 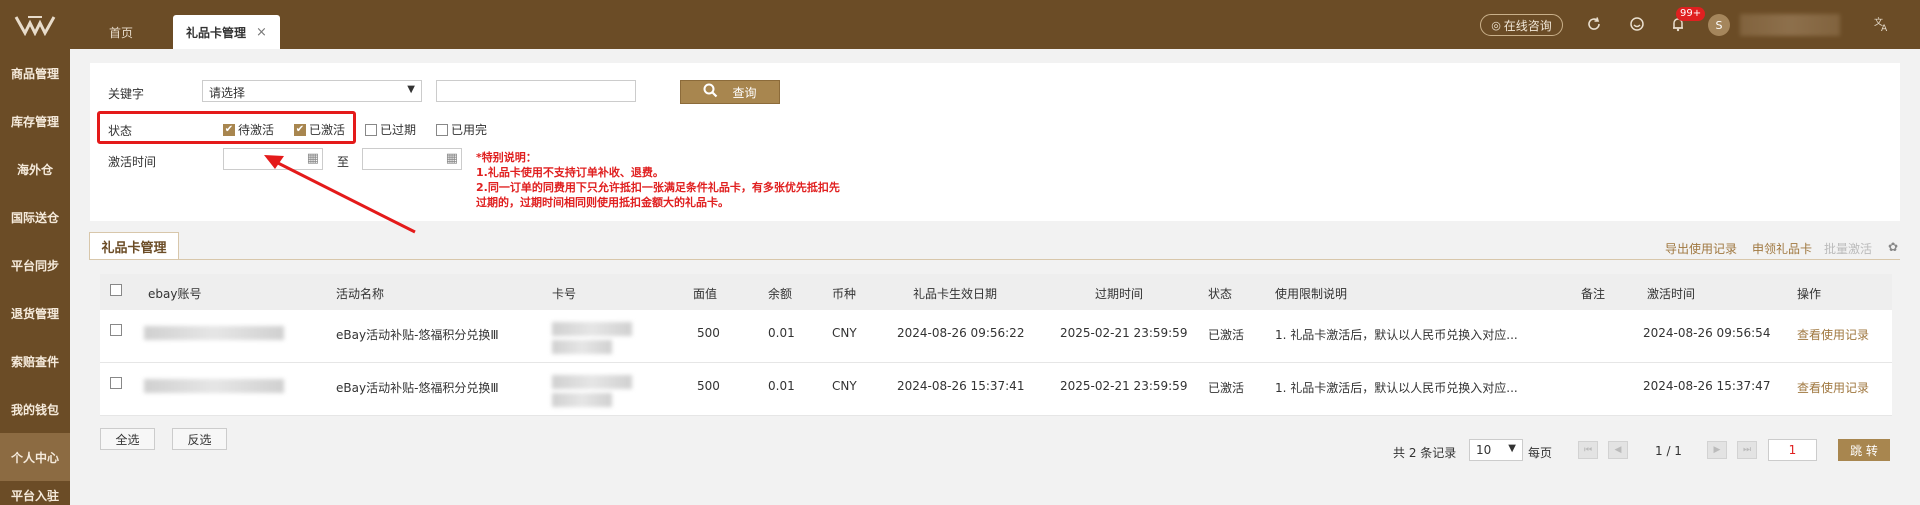 I want to click on chat-icon: ◎, so click(x=1496, y=25).